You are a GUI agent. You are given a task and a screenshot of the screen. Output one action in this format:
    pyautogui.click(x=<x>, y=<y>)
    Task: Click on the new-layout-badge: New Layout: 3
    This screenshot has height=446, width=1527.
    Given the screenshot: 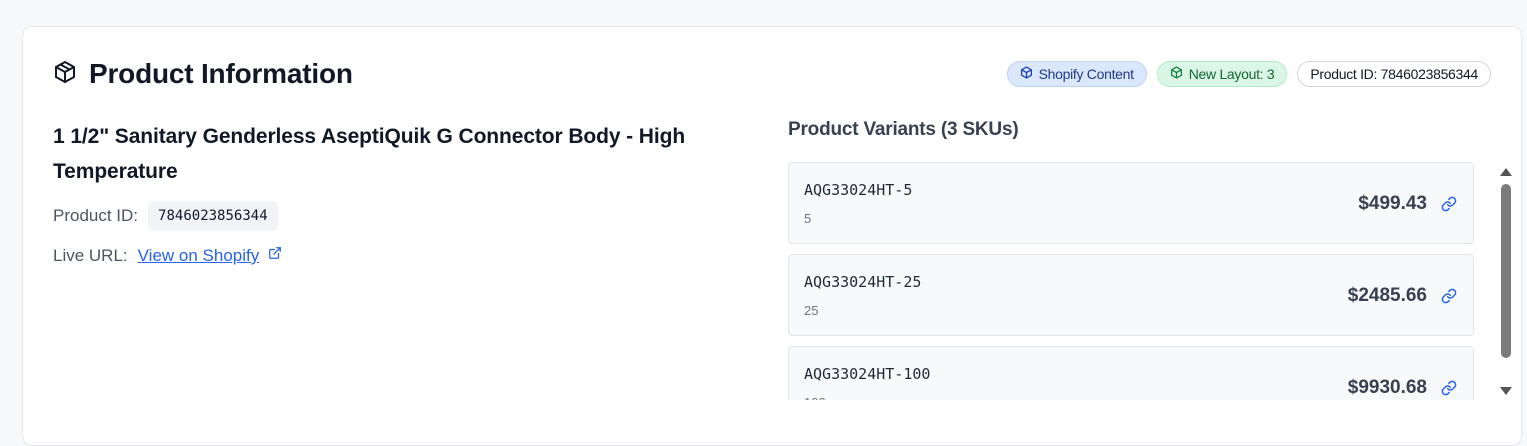 What is the action you would take?
    pyautogui.click(x=1222, y=74)
    